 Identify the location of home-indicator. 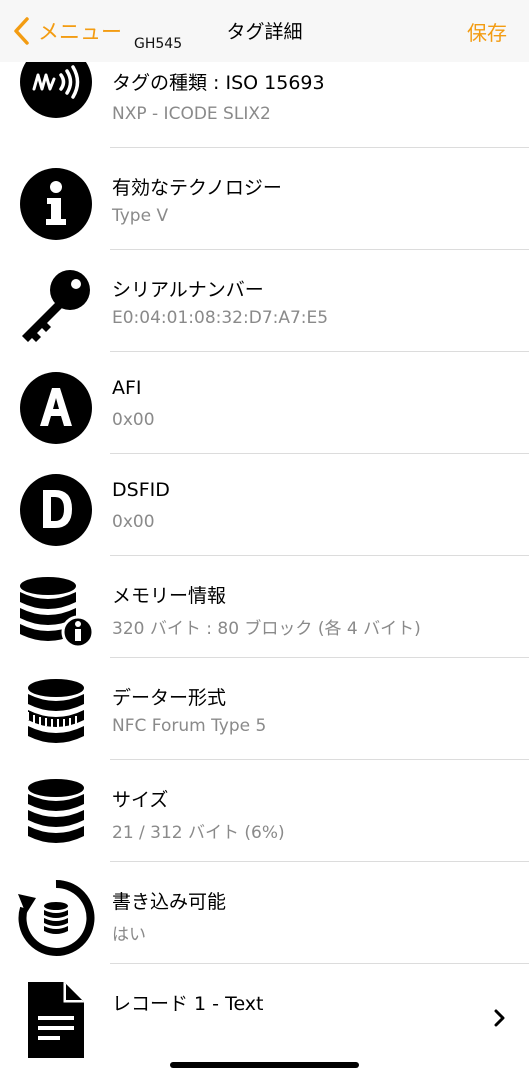
(264, 1065).